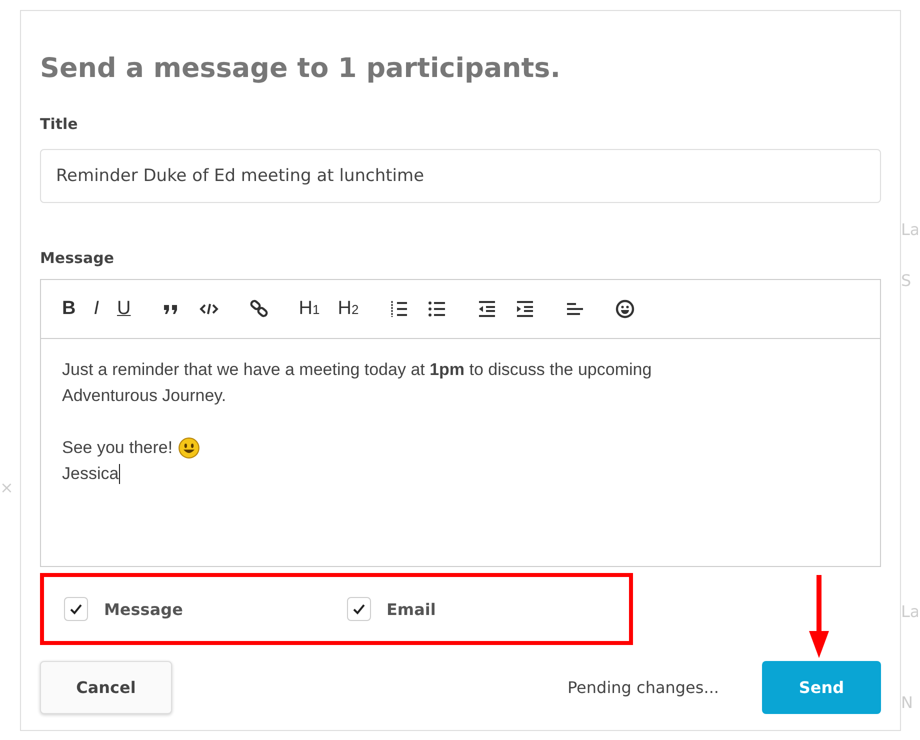  What do you see at coordinates (357, 383) in the screenshot?
I see `message-text: Just a reminder that we have a meeting today at 1pm to discuss the upcoming Adventurous Journey.` at bounding box center [357, 383].